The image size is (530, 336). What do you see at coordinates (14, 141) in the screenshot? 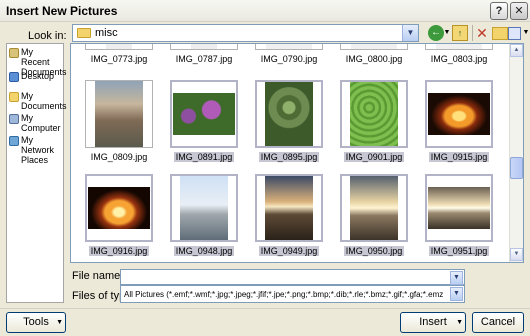
I see `network-places-icon` at bounding box center [14, 141].